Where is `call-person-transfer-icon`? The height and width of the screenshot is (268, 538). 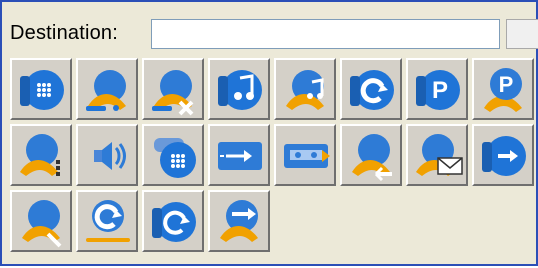
call-person-transfer-icon is located at coordinates (173, 93).